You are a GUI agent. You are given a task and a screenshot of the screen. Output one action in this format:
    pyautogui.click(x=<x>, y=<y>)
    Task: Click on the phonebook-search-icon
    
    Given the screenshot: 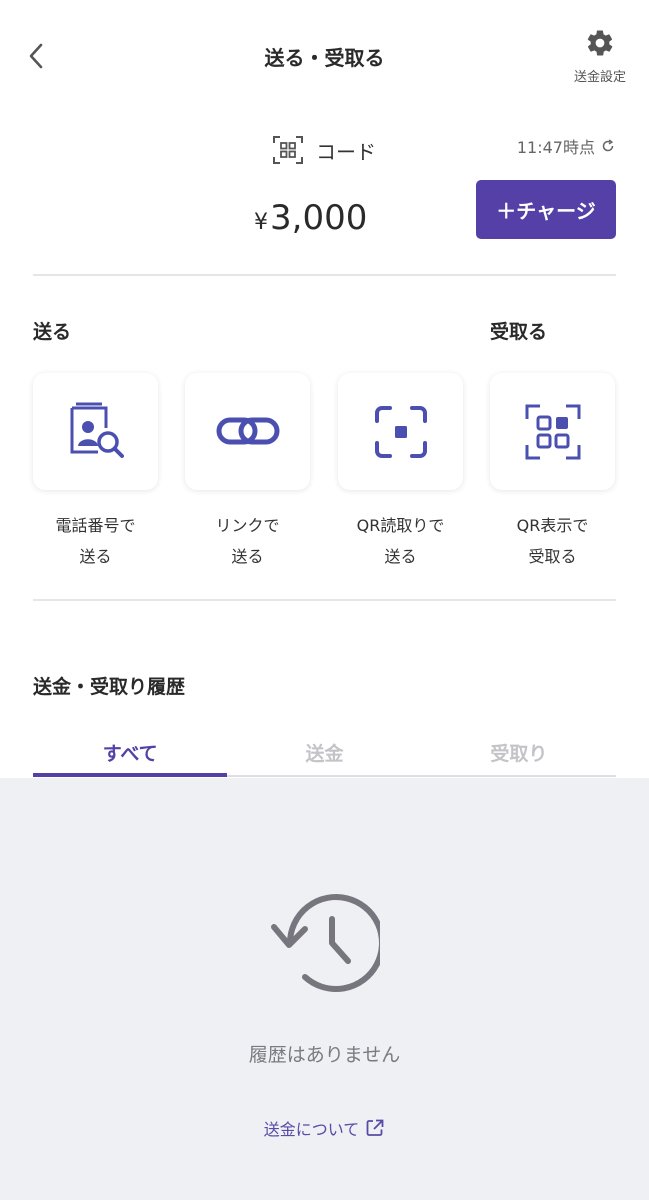 What is the action you would take?
    pyautogui.click(x=97, y=430)
    